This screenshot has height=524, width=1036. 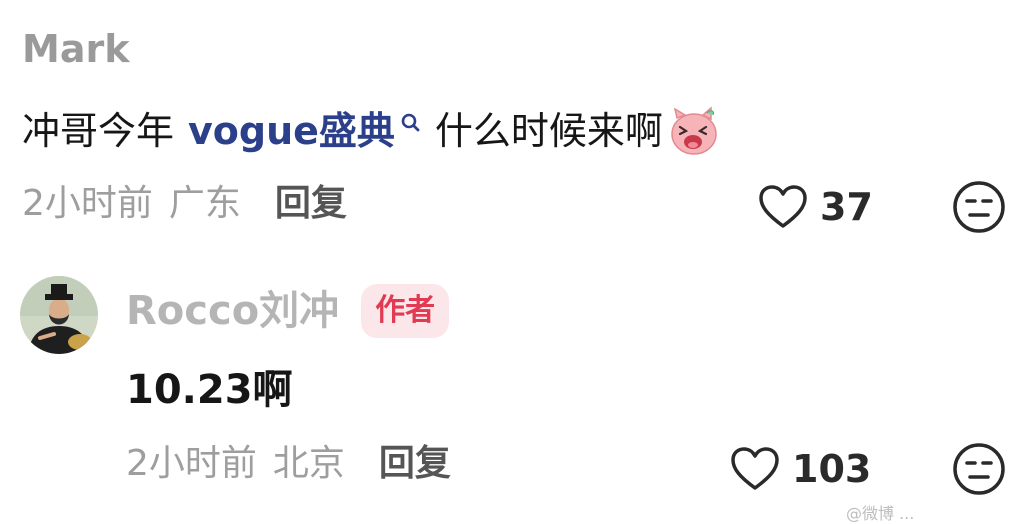 What do you see at coordinates (87, 203) in the screenshot?
I see `comment-time: 2小时前` at bounding box center [87, 203].